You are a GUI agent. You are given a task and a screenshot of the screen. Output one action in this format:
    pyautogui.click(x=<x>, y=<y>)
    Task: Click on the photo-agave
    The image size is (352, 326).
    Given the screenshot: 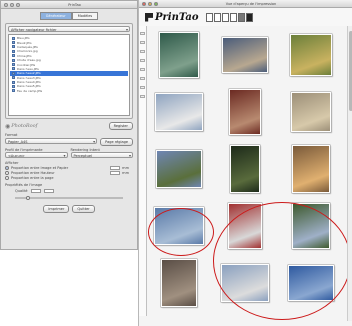 What is the action you would take?
    pyautogui.click(x=179, y=55)
    